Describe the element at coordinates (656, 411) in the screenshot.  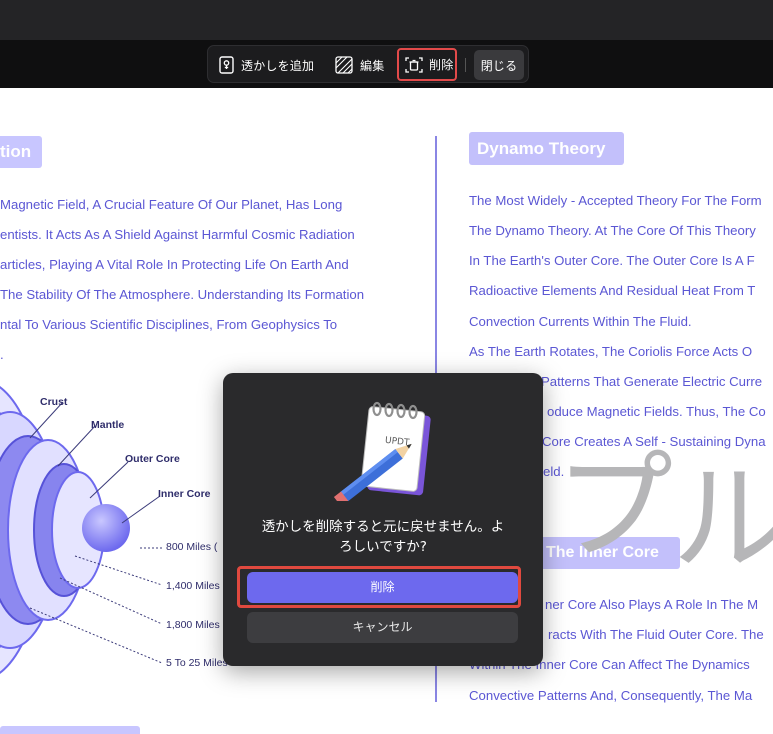
I see `right-paragraph-line: oduce Magnetic Fields. Thus, The Co` at that location.